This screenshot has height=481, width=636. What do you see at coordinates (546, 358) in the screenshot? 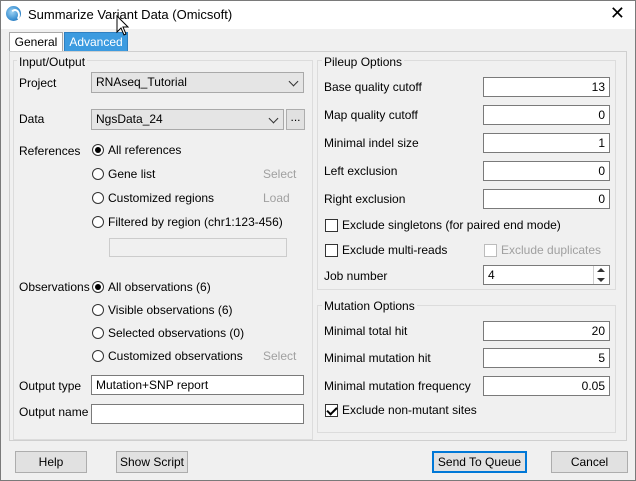
I see `minimal-mutation-hit-field: 5` at bounding box center [546, 358].